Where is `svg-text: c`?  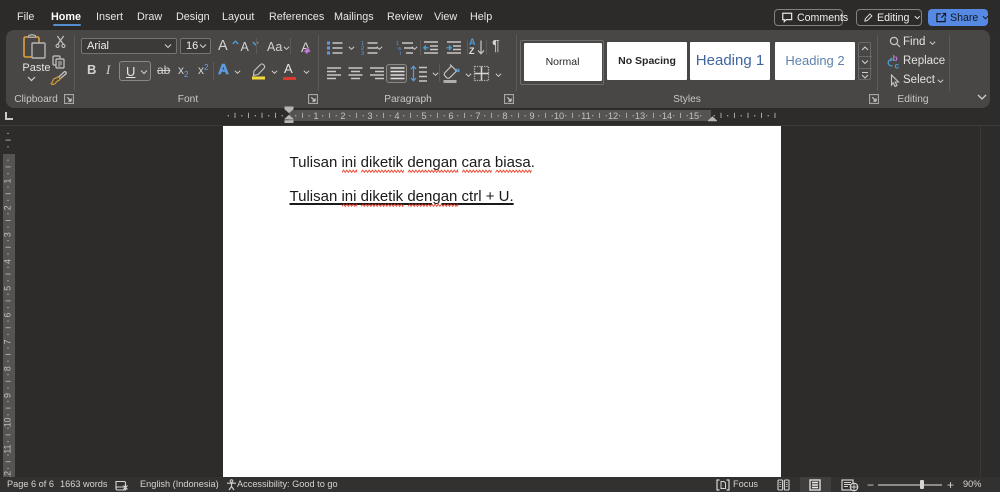
svg-text: c is located at coordinates (897, 65).